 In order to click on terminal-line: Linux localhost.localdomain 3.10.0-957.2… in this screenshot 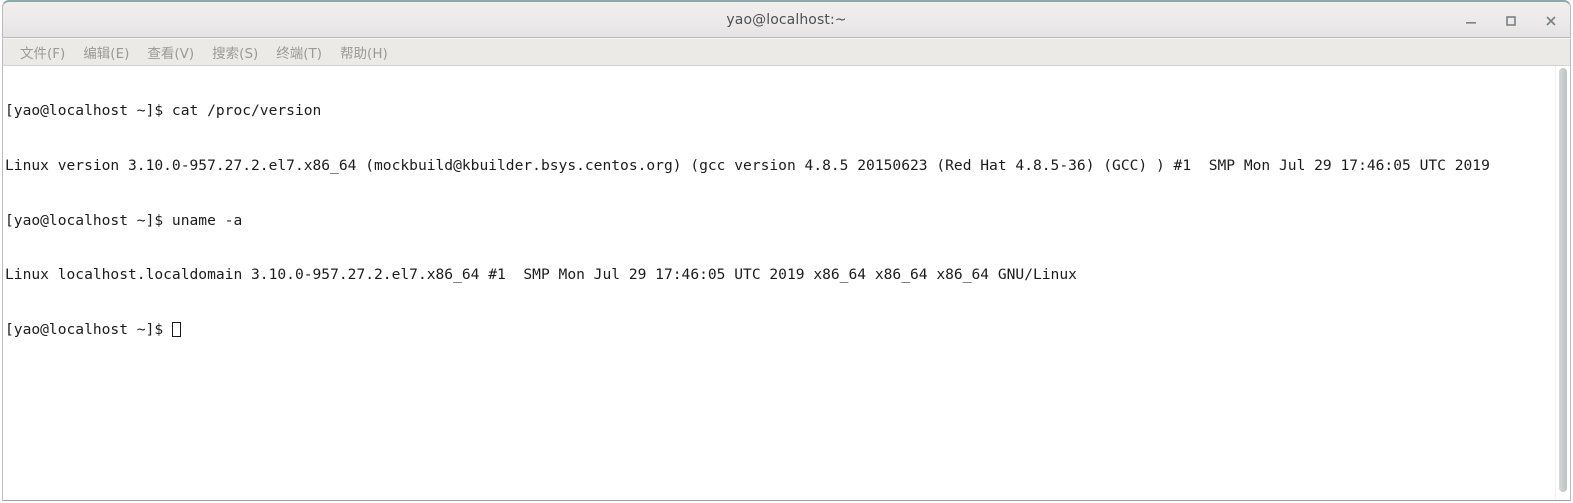, I will do `click(541, 275)`.